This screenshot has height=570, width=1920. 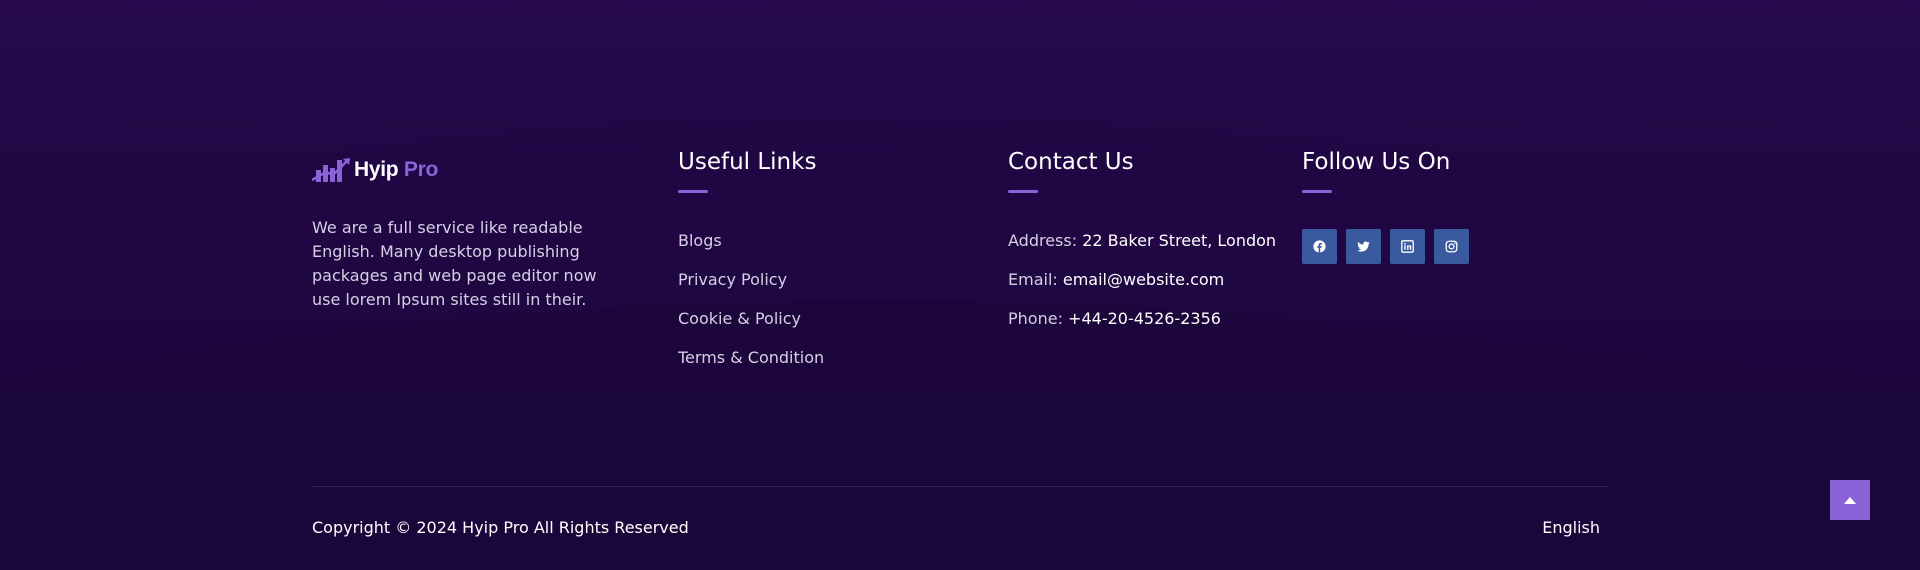 I want to click on follow-underline, so click(x=1317, y=191).